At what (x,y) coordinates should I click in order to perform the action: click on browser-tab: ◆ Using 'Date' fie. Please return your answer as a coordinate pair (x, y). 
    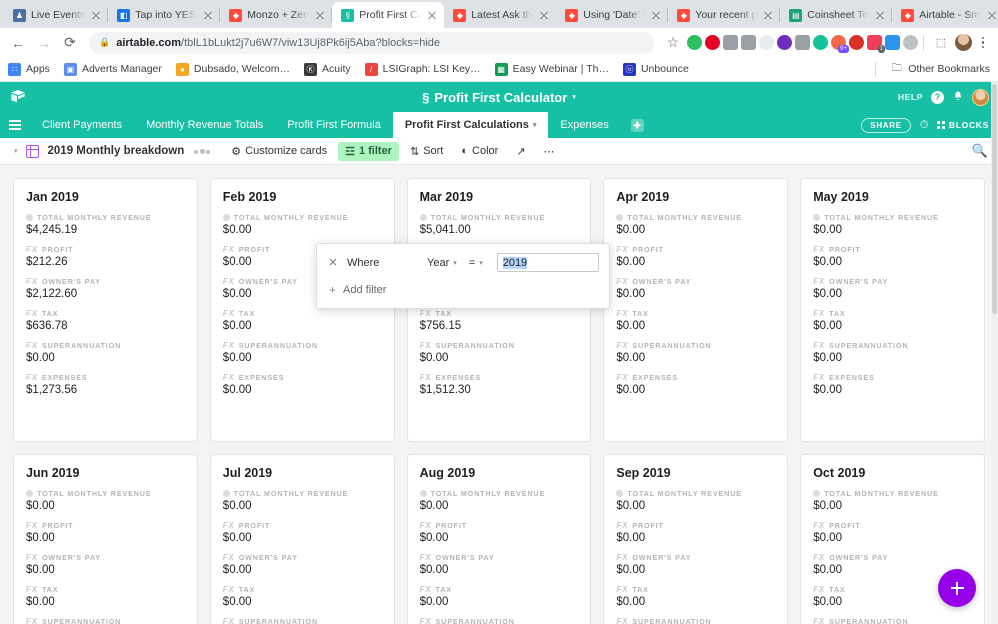
    Looking at the image, I should click on (612, 15).